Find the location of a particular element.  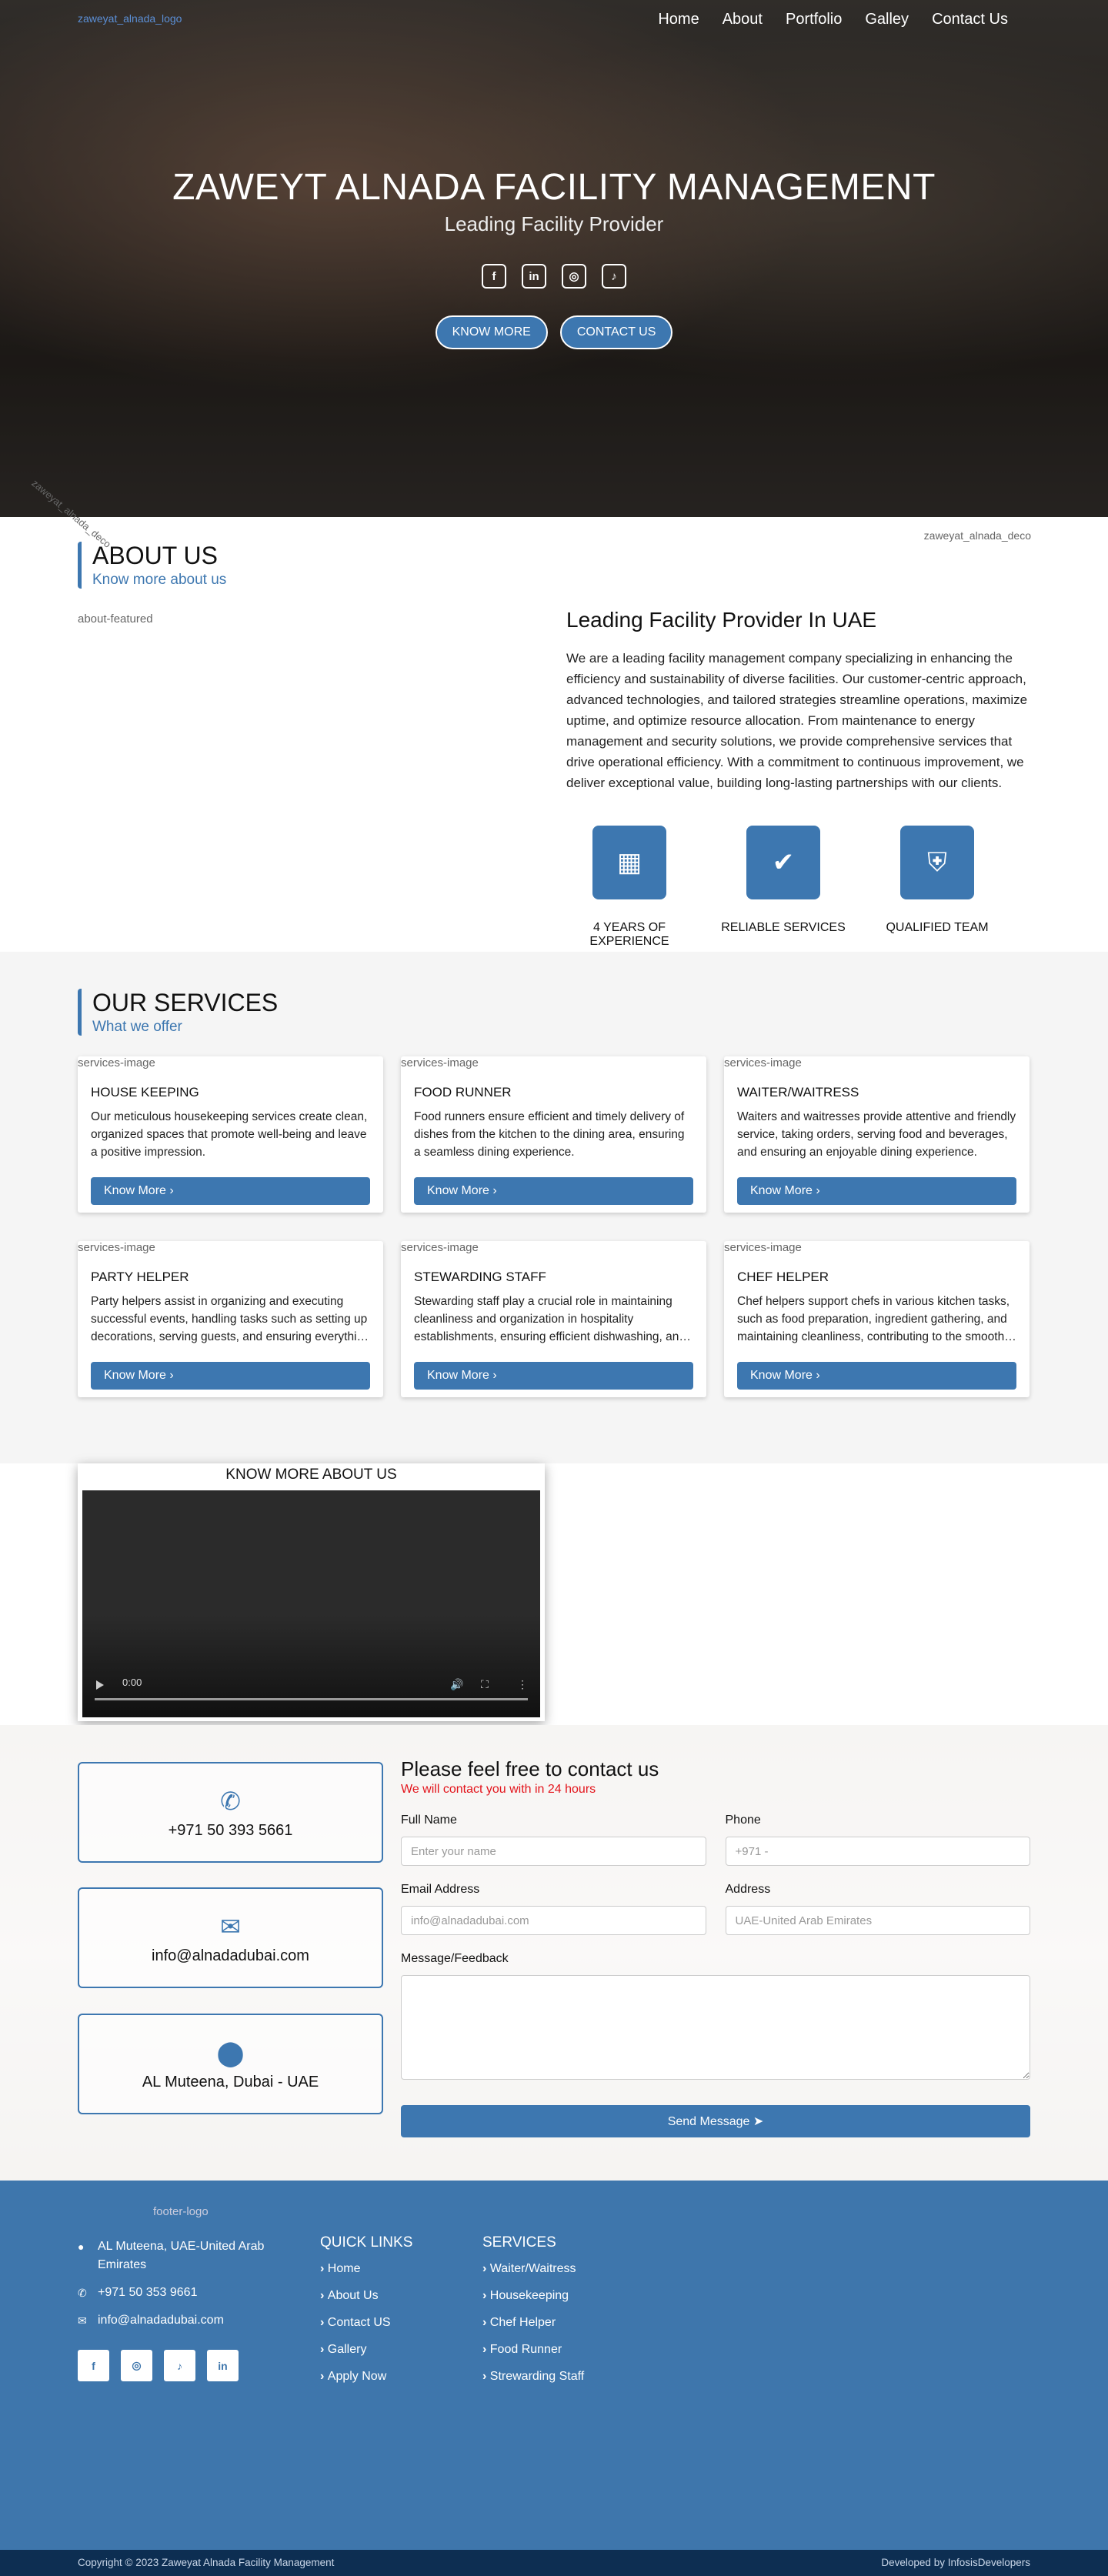

volume-icon: 🔊 is located at coordinates (456, 1685).